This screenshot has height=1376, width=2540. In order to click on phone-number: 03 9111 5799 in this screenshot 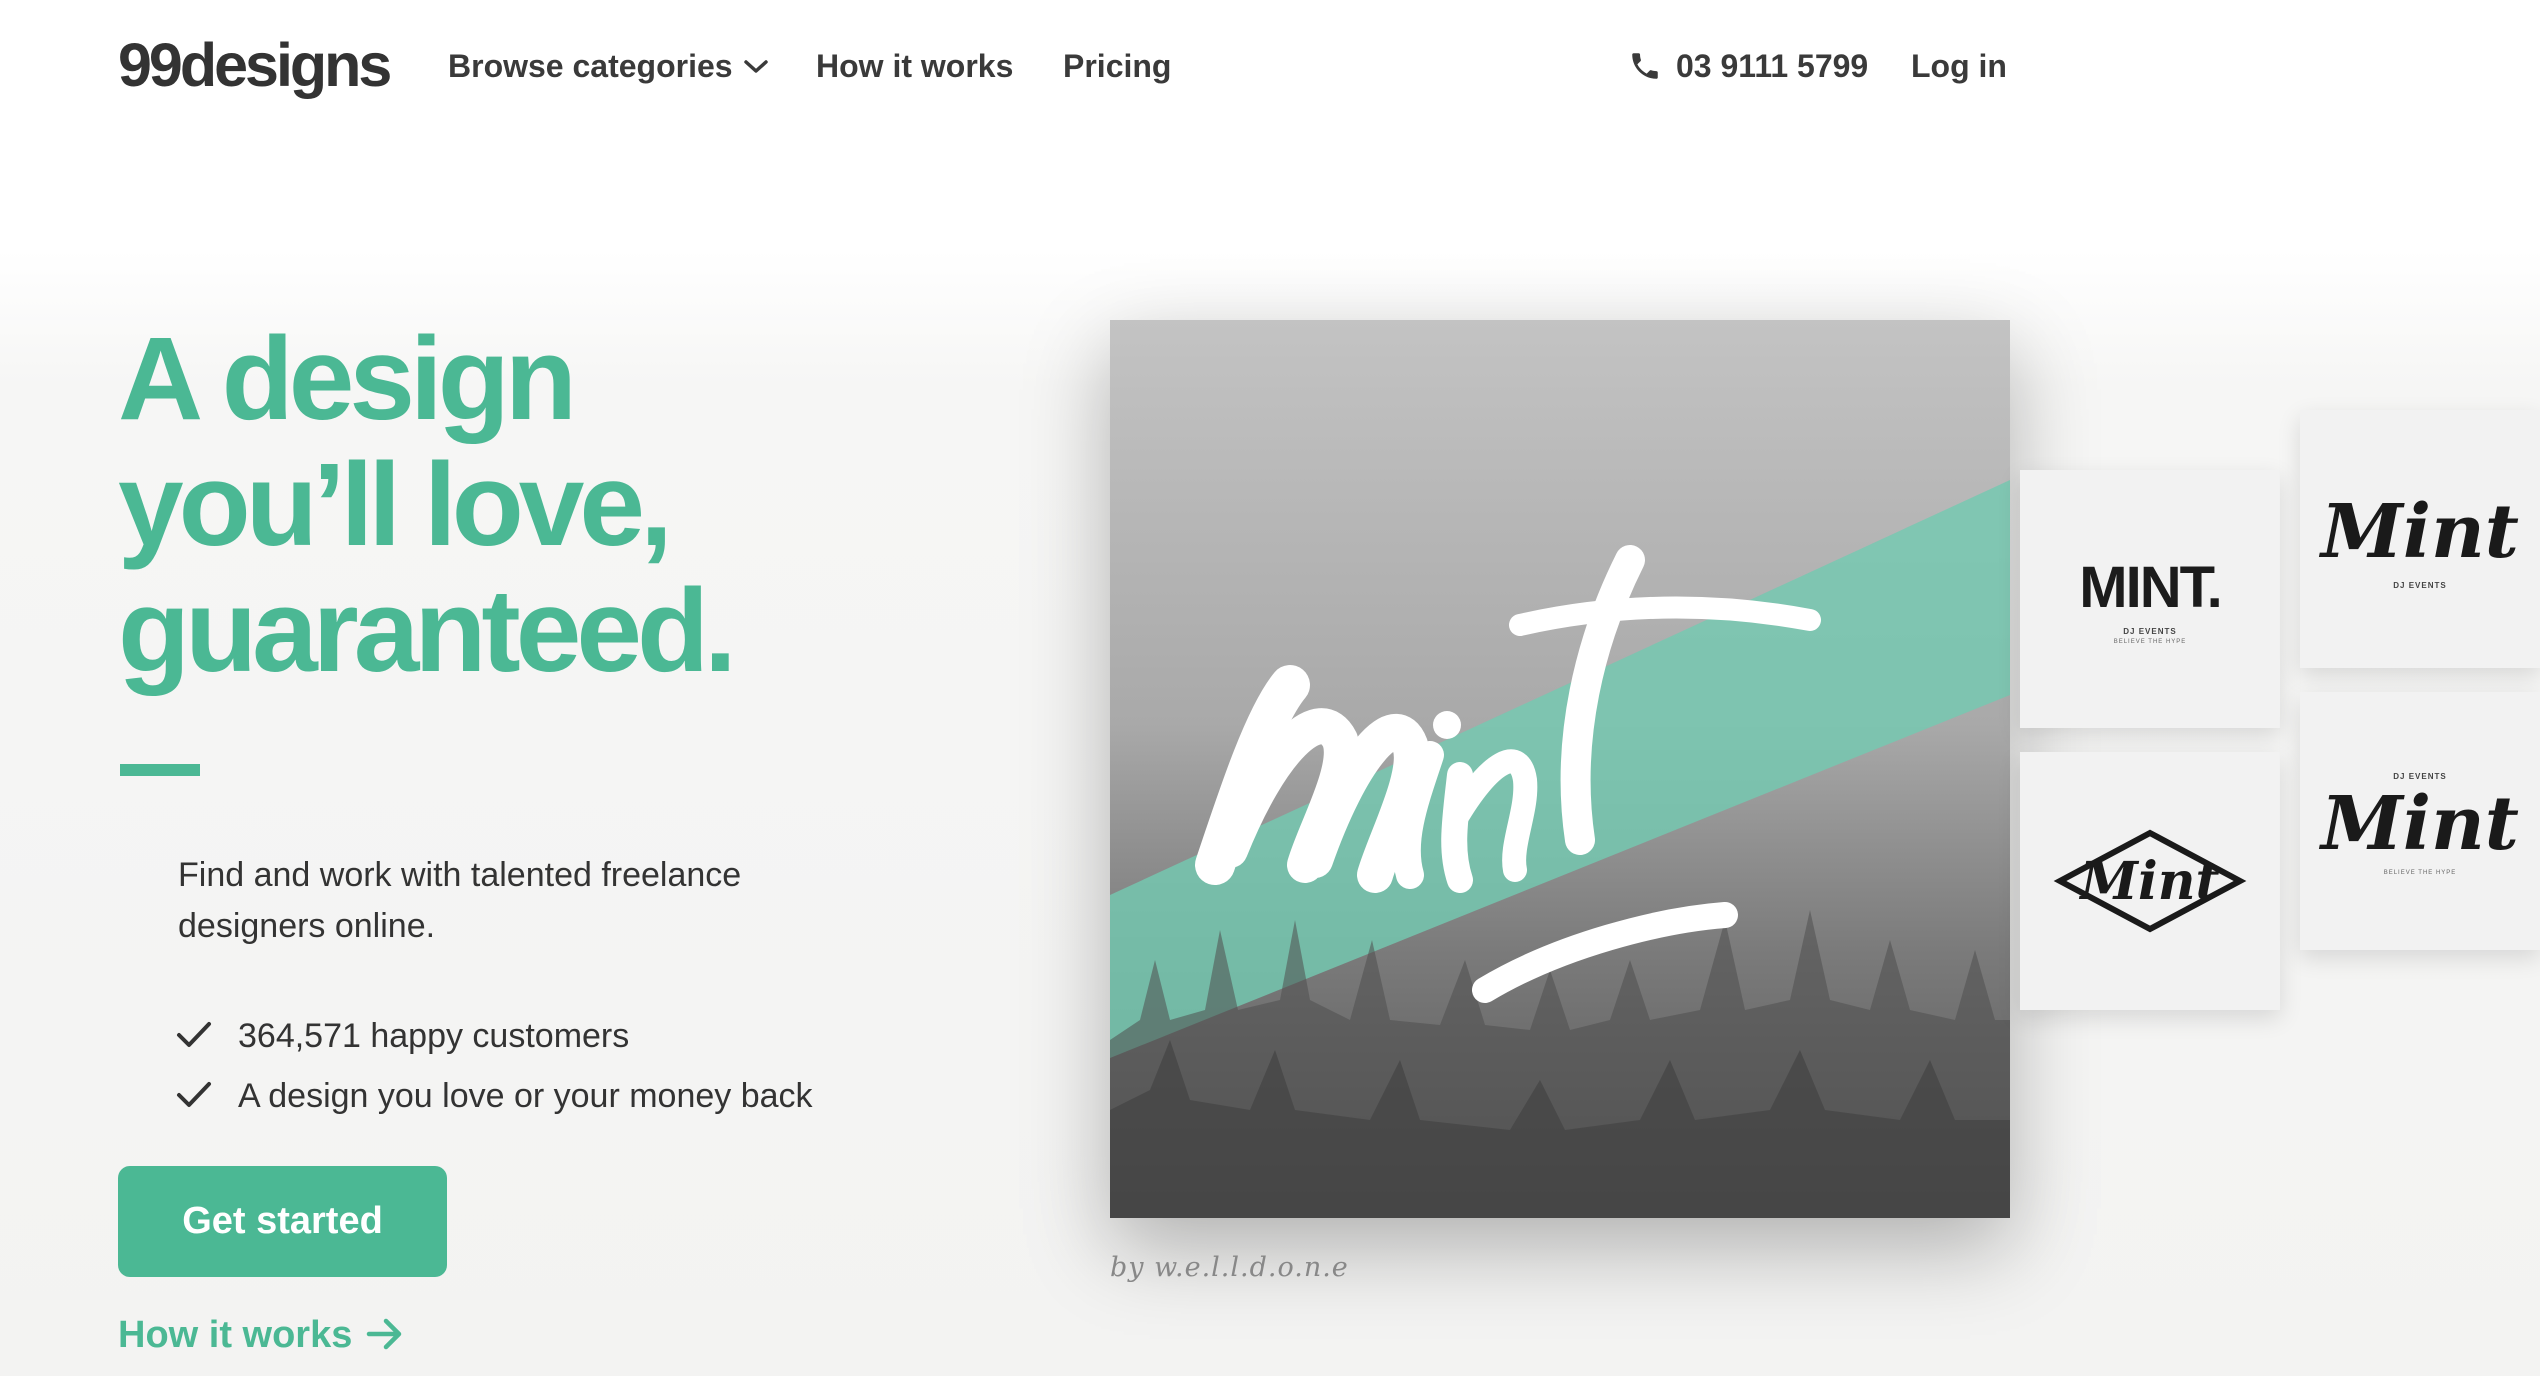, I will do `click(1772, 66)`.